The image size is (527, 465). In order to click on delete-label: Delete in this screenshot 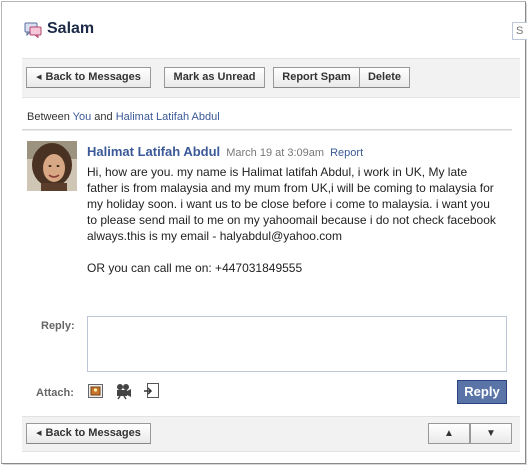, I will do `click(384, 77)`.